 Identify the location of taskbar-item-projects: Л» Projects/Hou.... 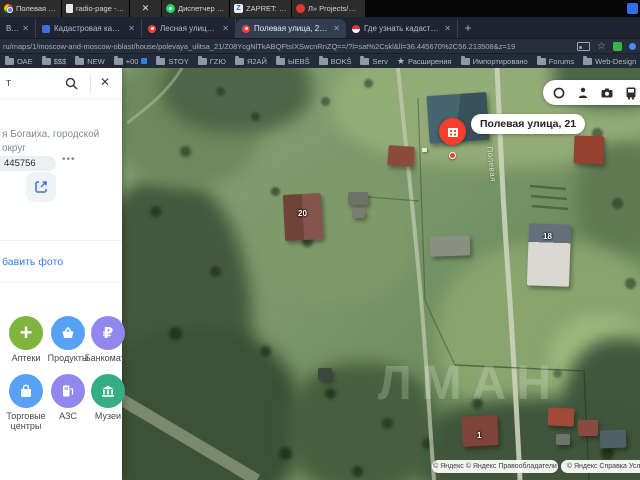
(329, 8).